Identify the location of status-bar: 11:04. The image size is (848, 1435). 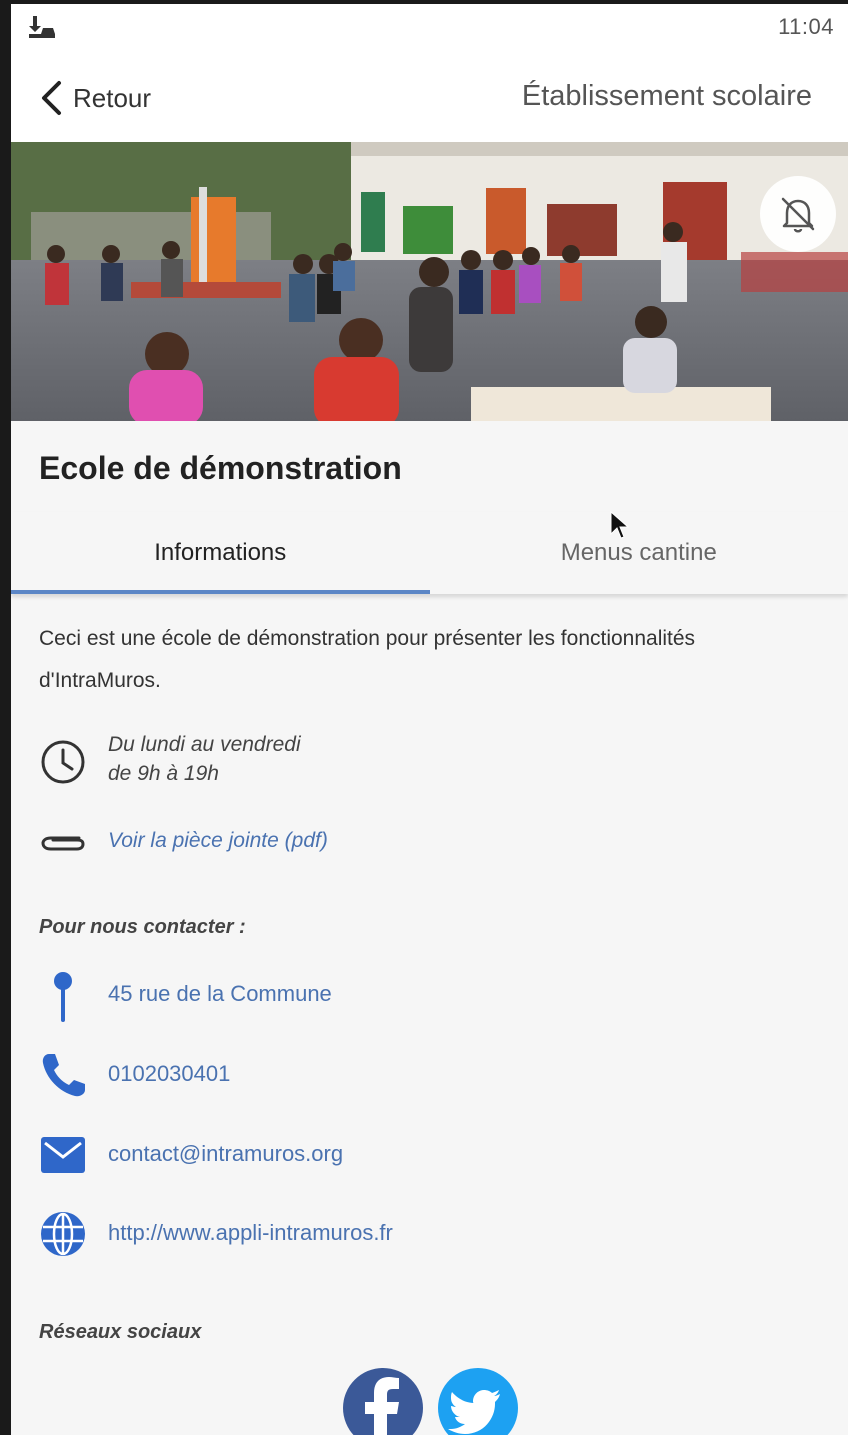
(429, 29).